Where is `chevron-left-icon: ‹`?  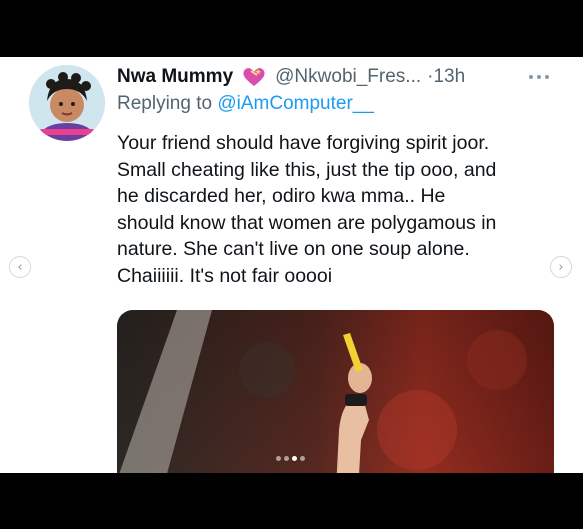 chevron-left-icon: ‹ is located at coordinates (20, 267).